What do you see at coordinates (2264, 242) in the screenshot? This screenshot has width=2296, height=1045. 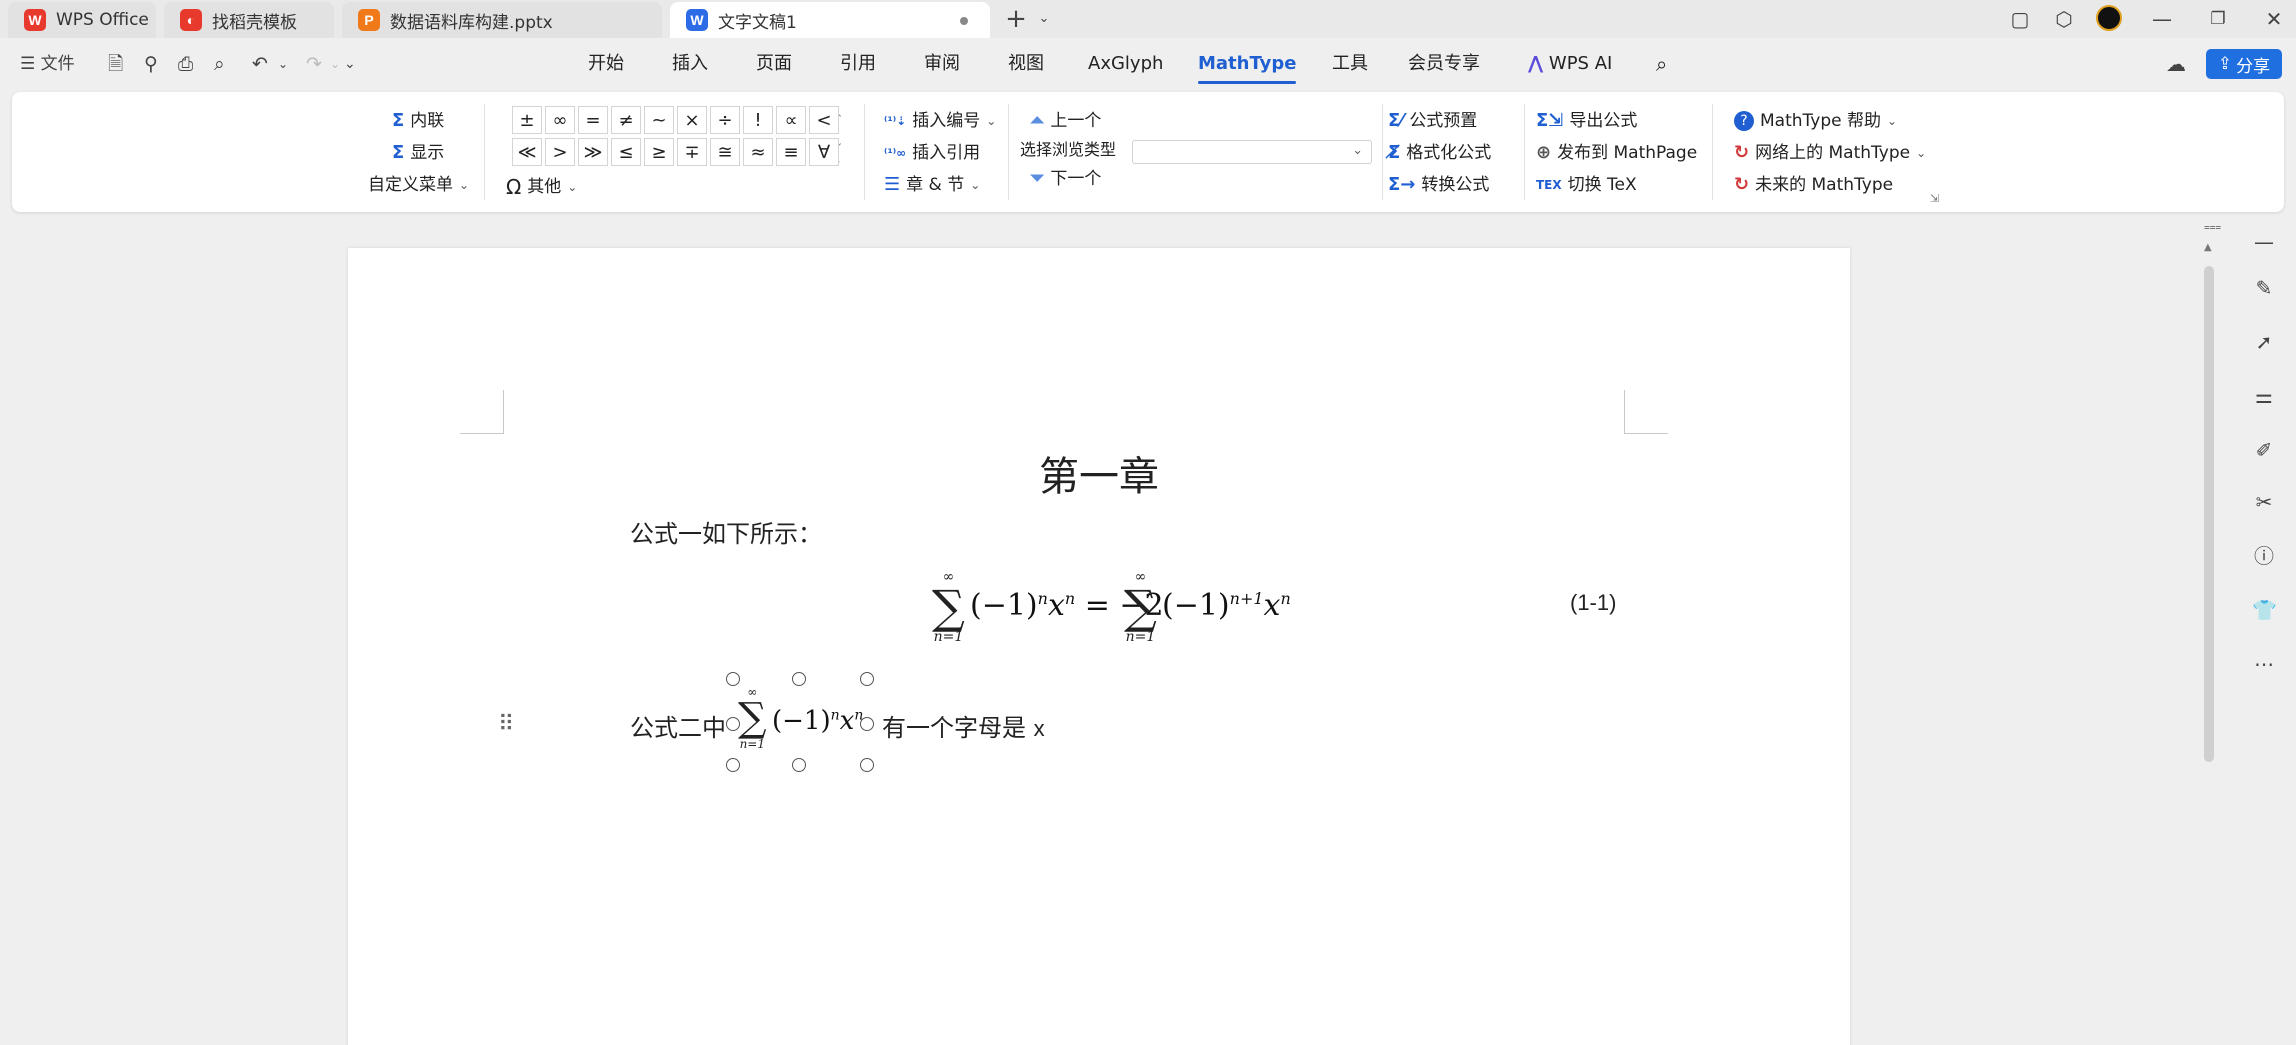 I see `collapse-icon: —` at bounding box center [2264, 242].